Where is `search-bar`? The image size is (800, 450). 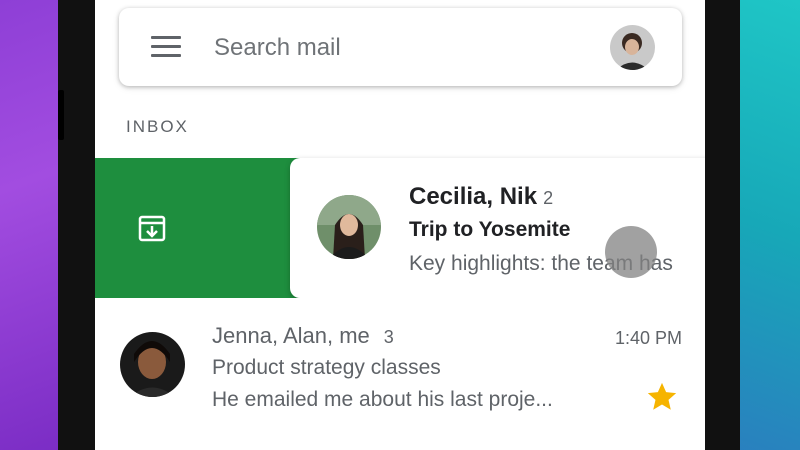 search-bar is located at coordinates (400, 47).